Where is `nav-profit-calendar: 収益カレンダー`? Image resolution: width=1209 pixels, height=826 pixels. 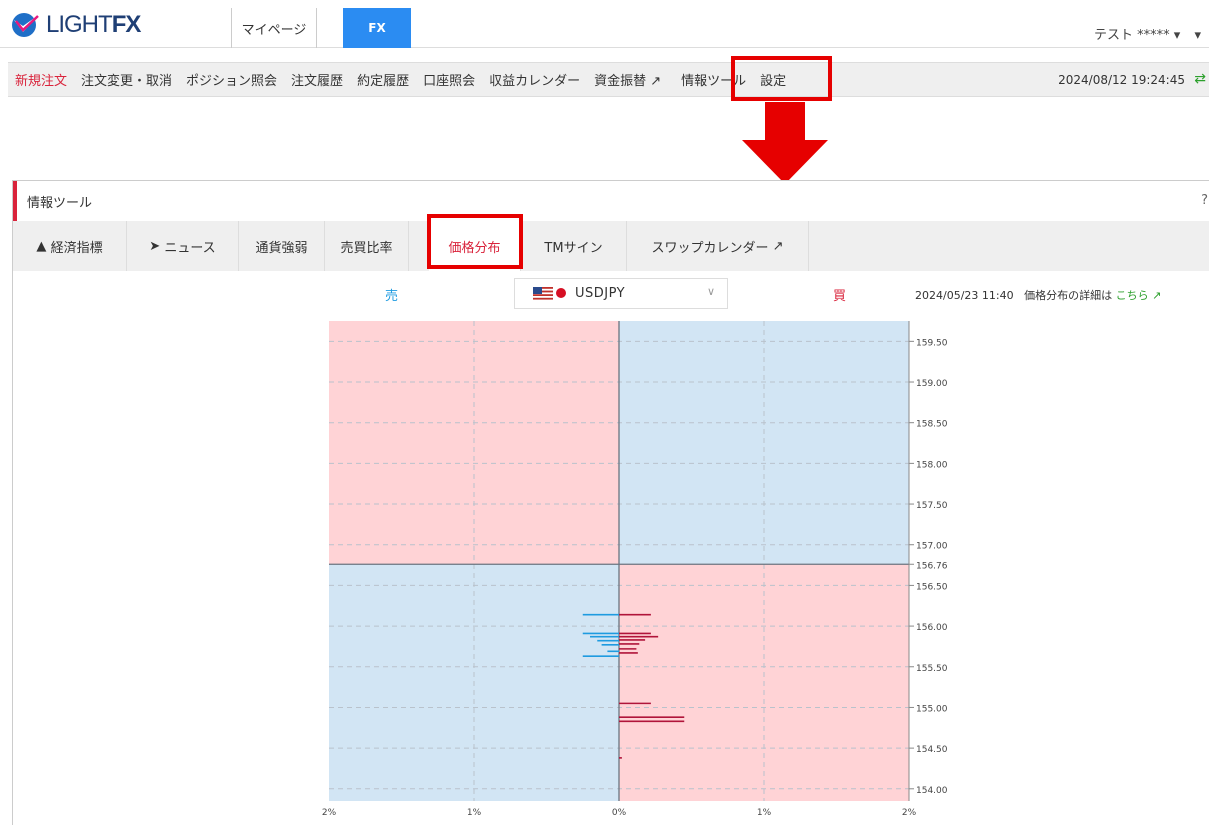
nav-profit-calendar: 収益カレンダー is located at coordinates (534, 79).